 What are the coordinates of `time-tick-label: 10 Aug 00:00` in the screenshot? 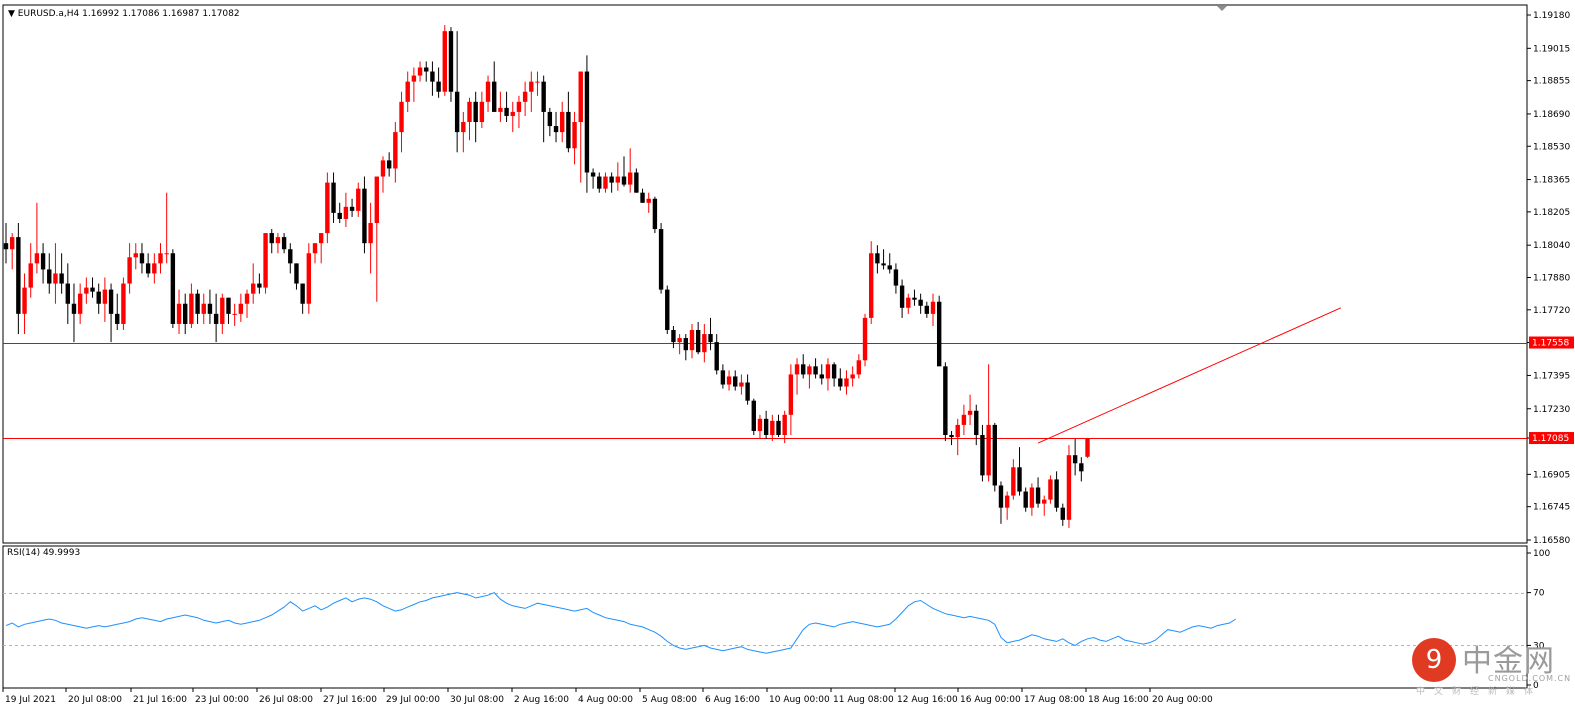 It's located at (799, 700).